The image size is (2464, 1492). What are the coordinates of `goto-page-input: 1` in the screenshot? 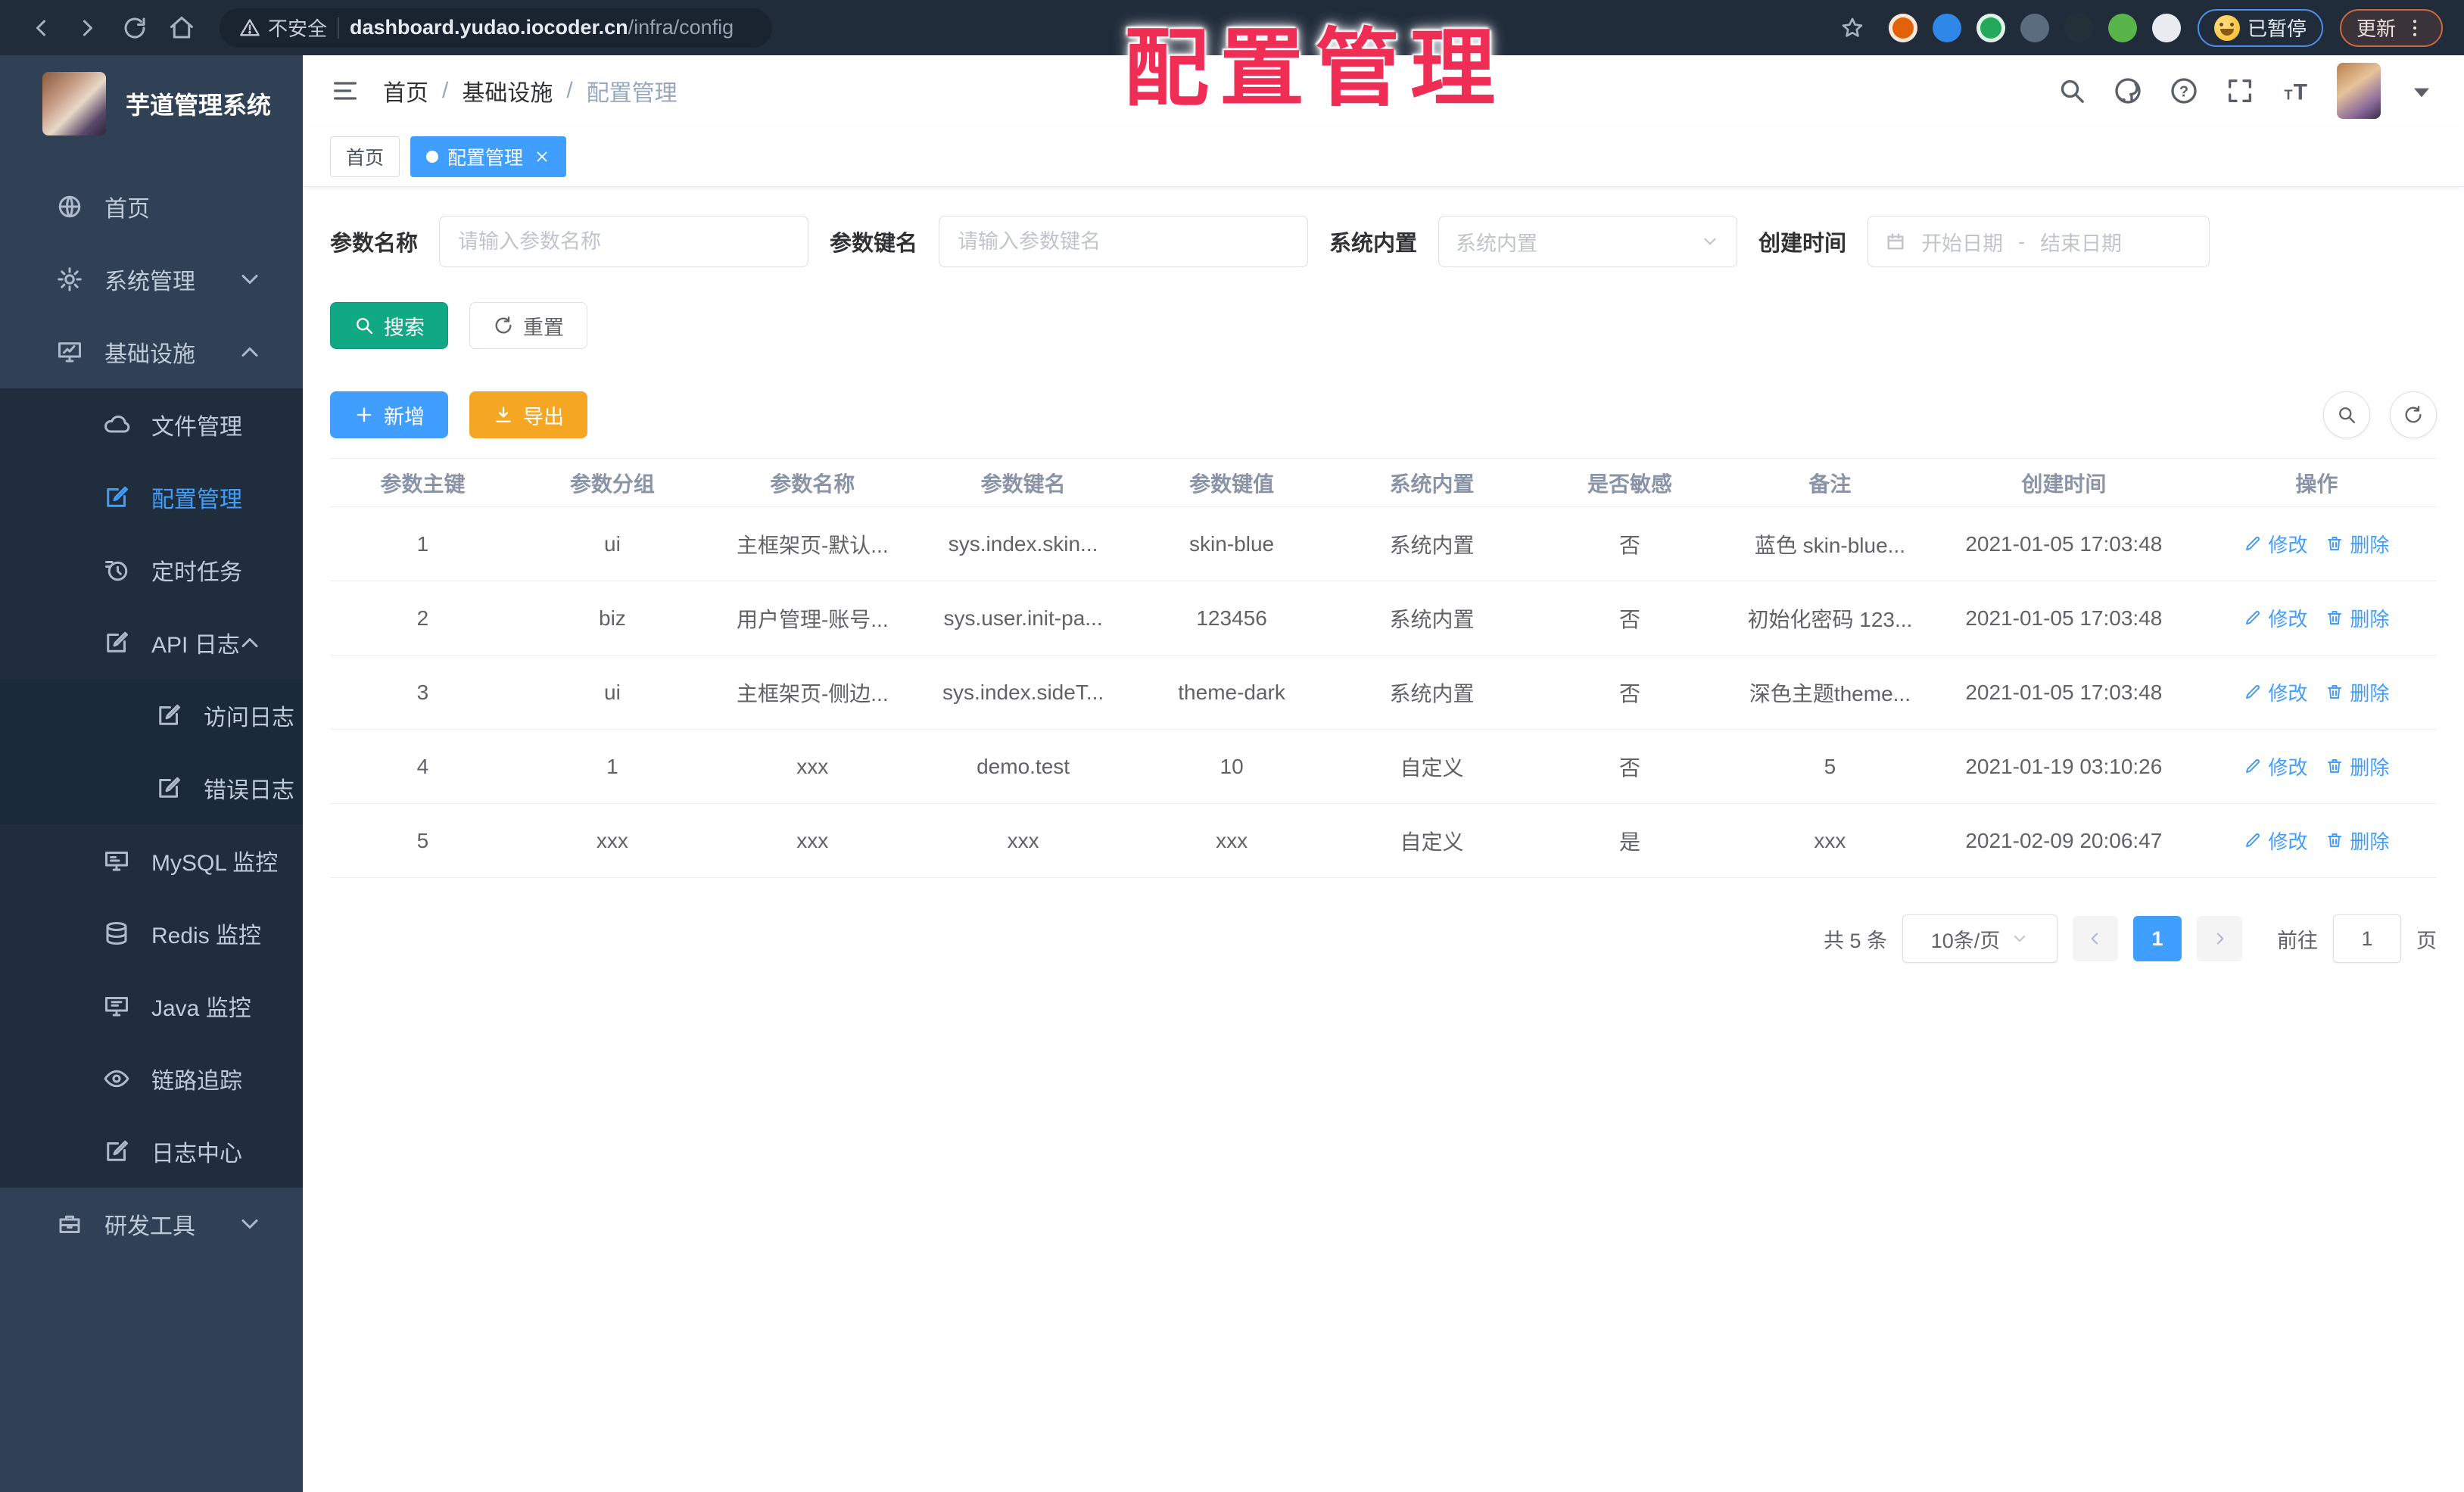 It's located at (2367, 938).